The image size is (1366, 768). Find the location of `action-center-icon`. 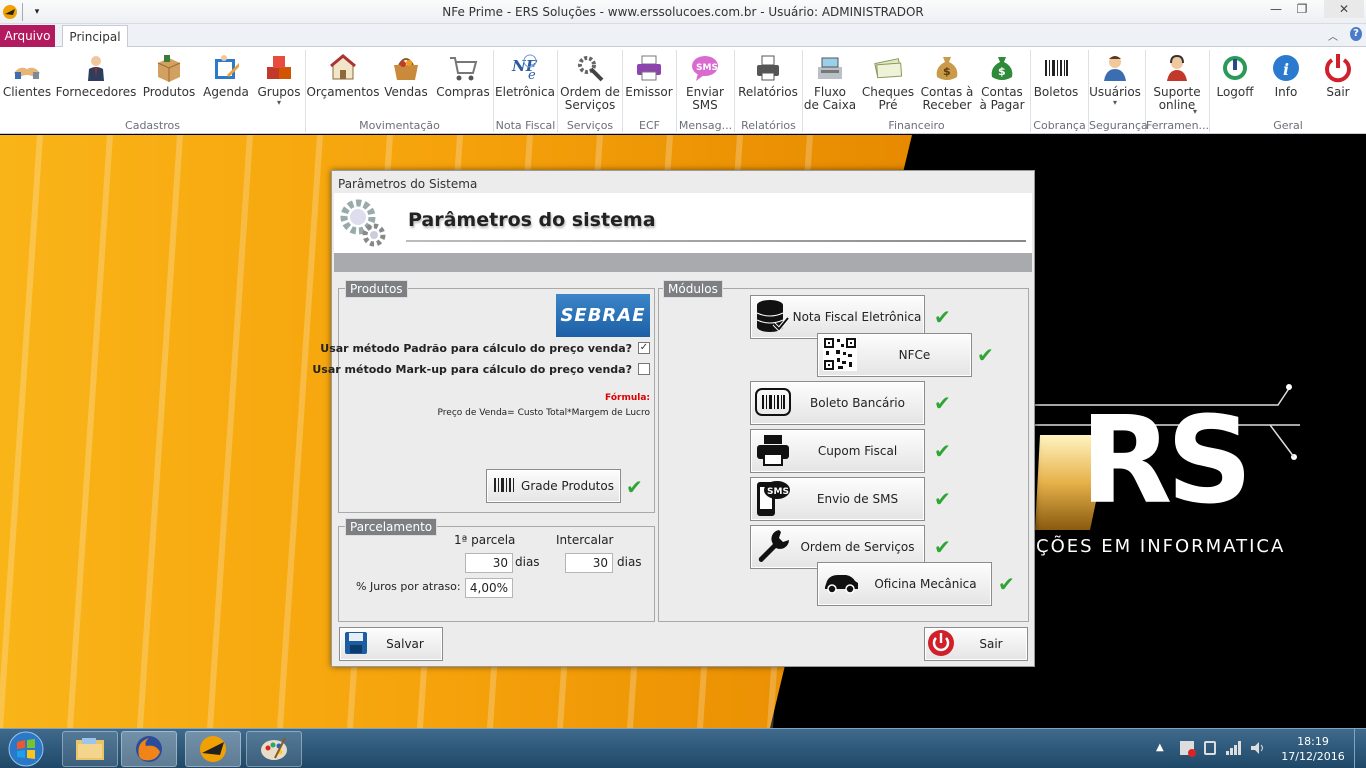

action-center-icon is located at coordinates (1188, 749).